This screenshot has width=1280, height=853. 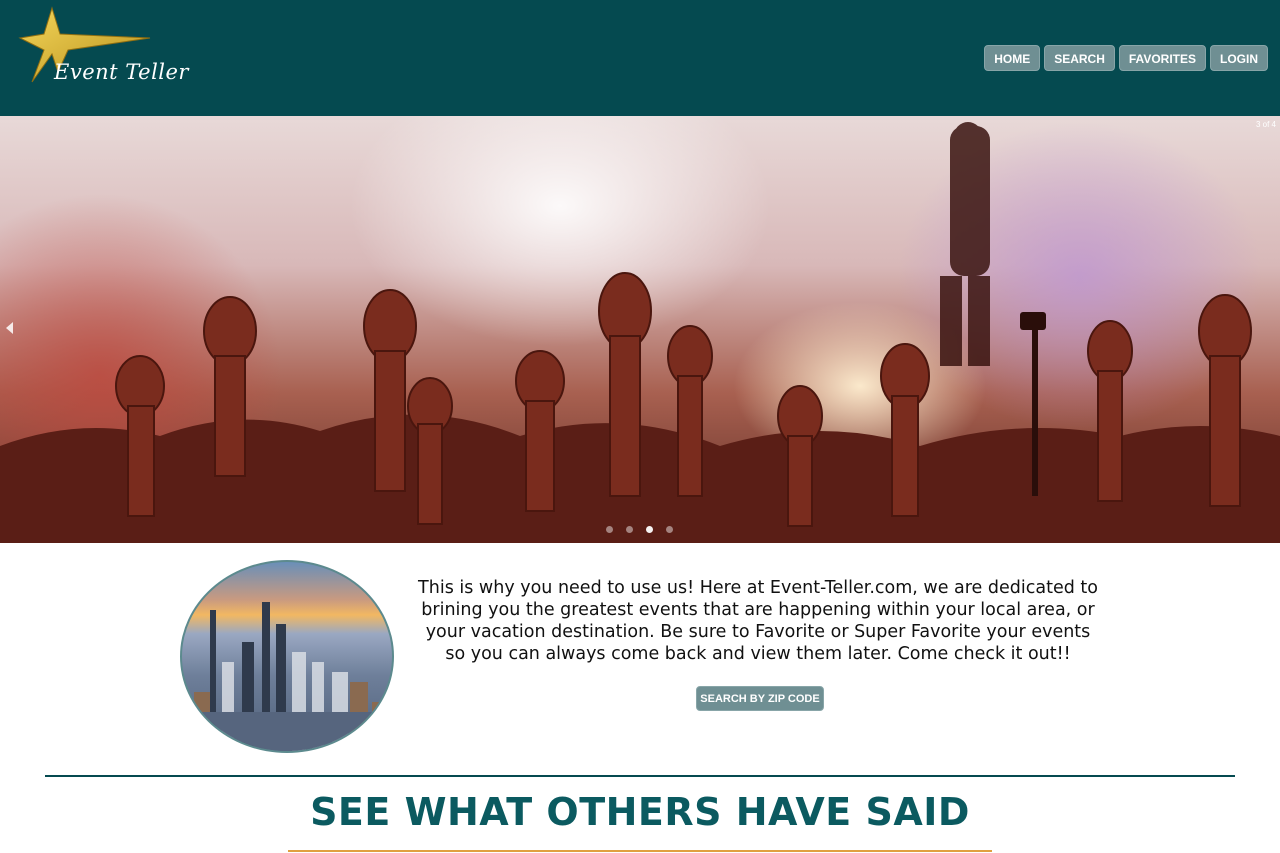 I want to click on slide-counter: 3 of 4, so click(x=1265, y=124).